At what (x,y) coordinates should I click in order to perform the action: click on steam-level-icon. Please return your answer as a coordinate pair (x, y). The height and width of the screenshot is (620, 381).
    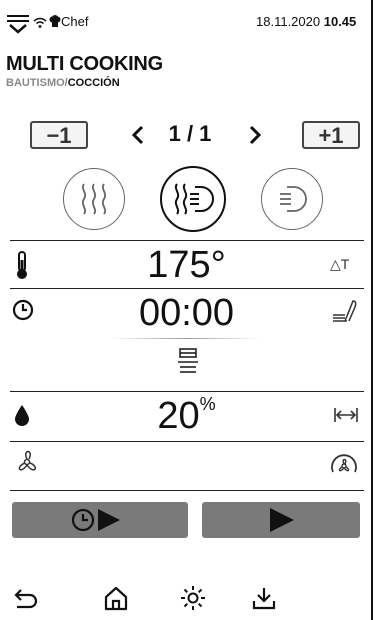
    Looking at the image, I should click on (188, 360).